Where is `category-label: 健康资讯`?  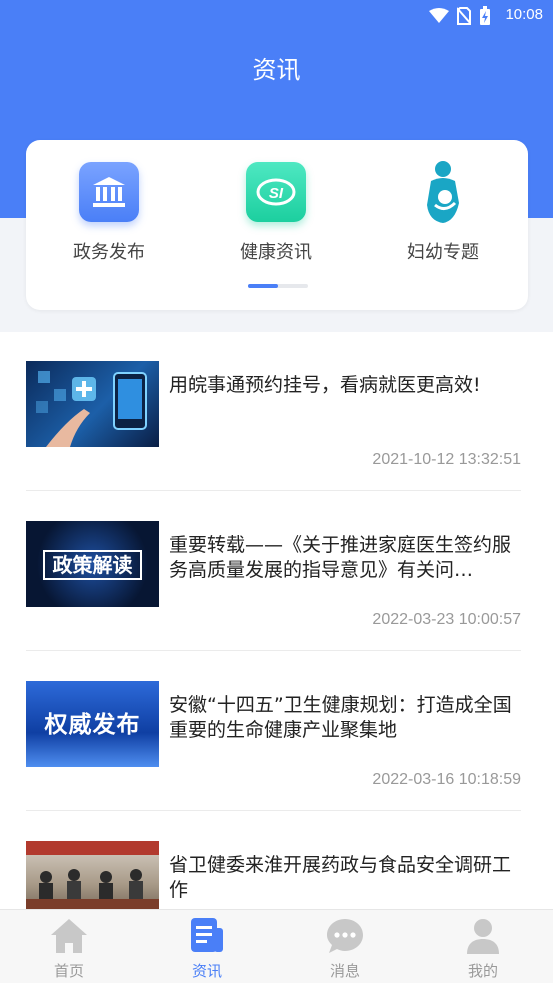 category-label: 健康资讯 is located at coordinates (276, 252).